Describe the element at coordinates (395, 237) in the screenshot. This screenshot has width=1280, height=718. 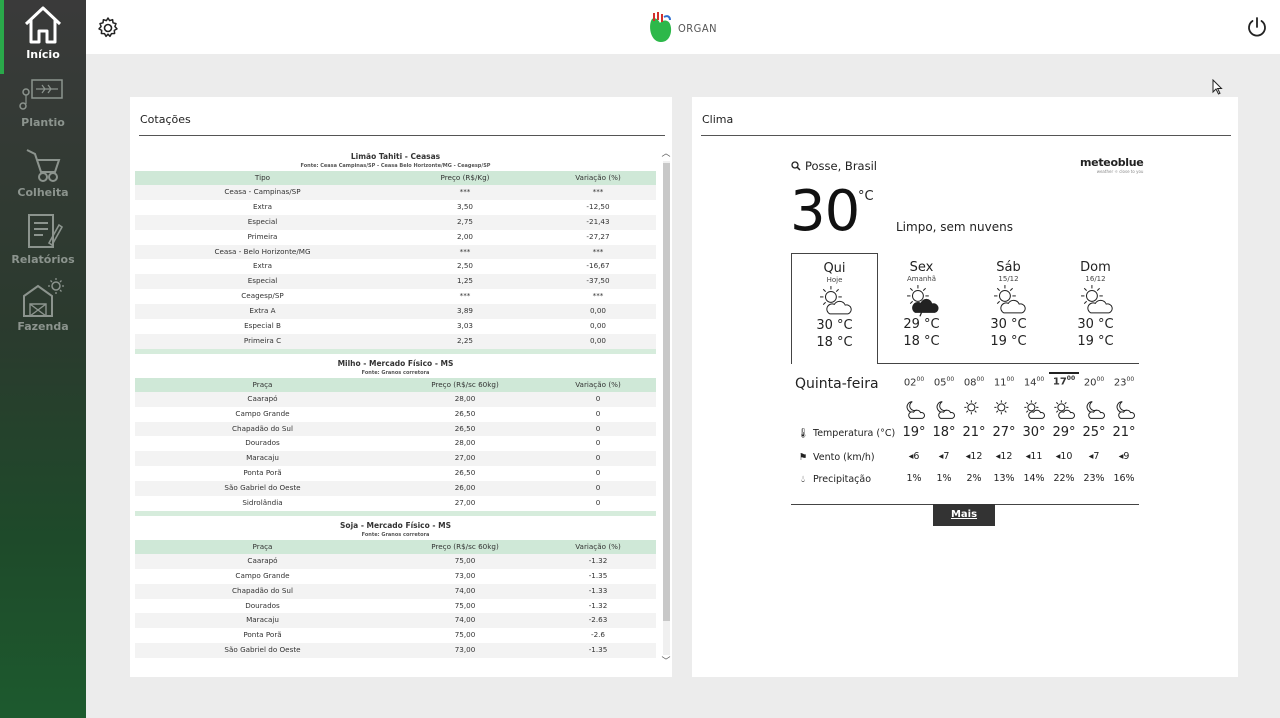
I see `table-row: Primeira 2,00 -27,27` at that location.